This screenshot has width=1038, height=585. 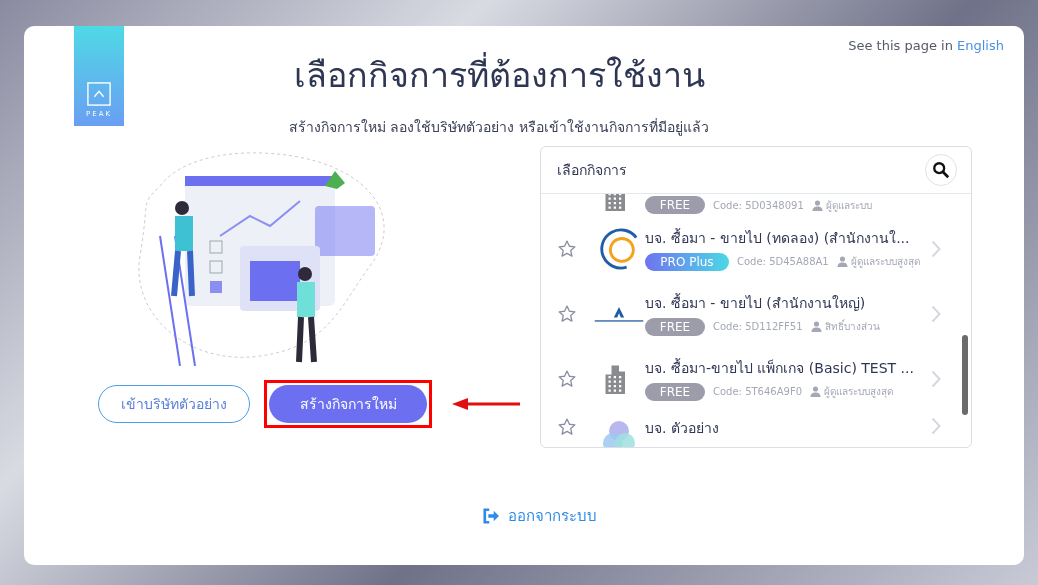 What do you see at coordinates (756, 429) in the screenshot?
I see `business-row: บจ. ตัวอย่าง` at bounding box center [756, 429].